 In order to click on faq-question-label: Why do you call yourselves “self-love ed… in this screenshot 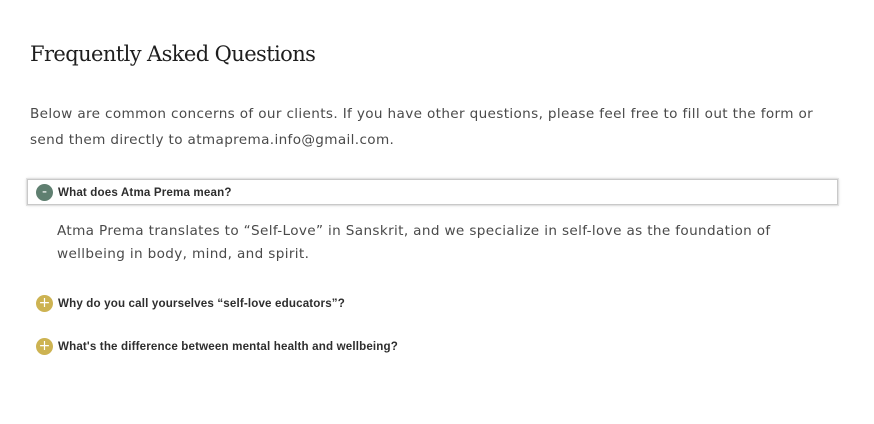, I will do `click(201, 303)`.